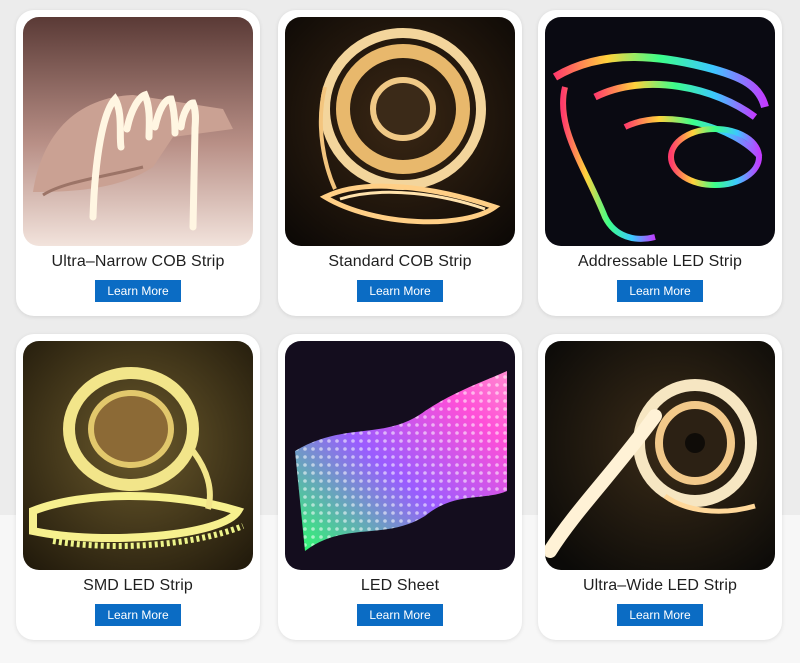  Describe the element at coordinates (660, 585) in the screenshot. I see `product-title: Ultra–Wide LED Strip` at that location.